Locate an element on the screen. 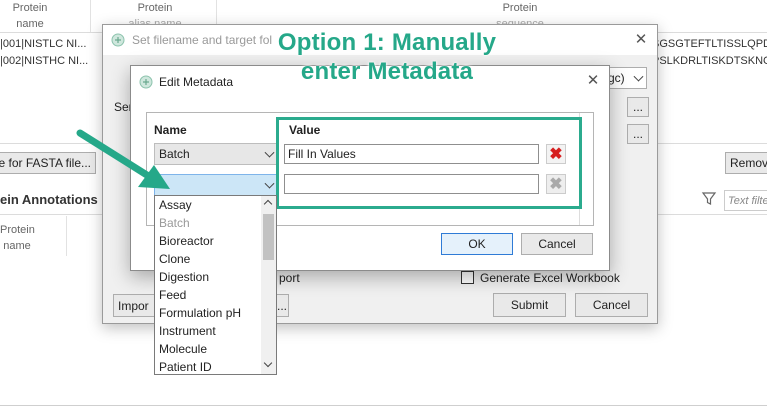  annotation-highlight-box is located at coordinates (429, 163).